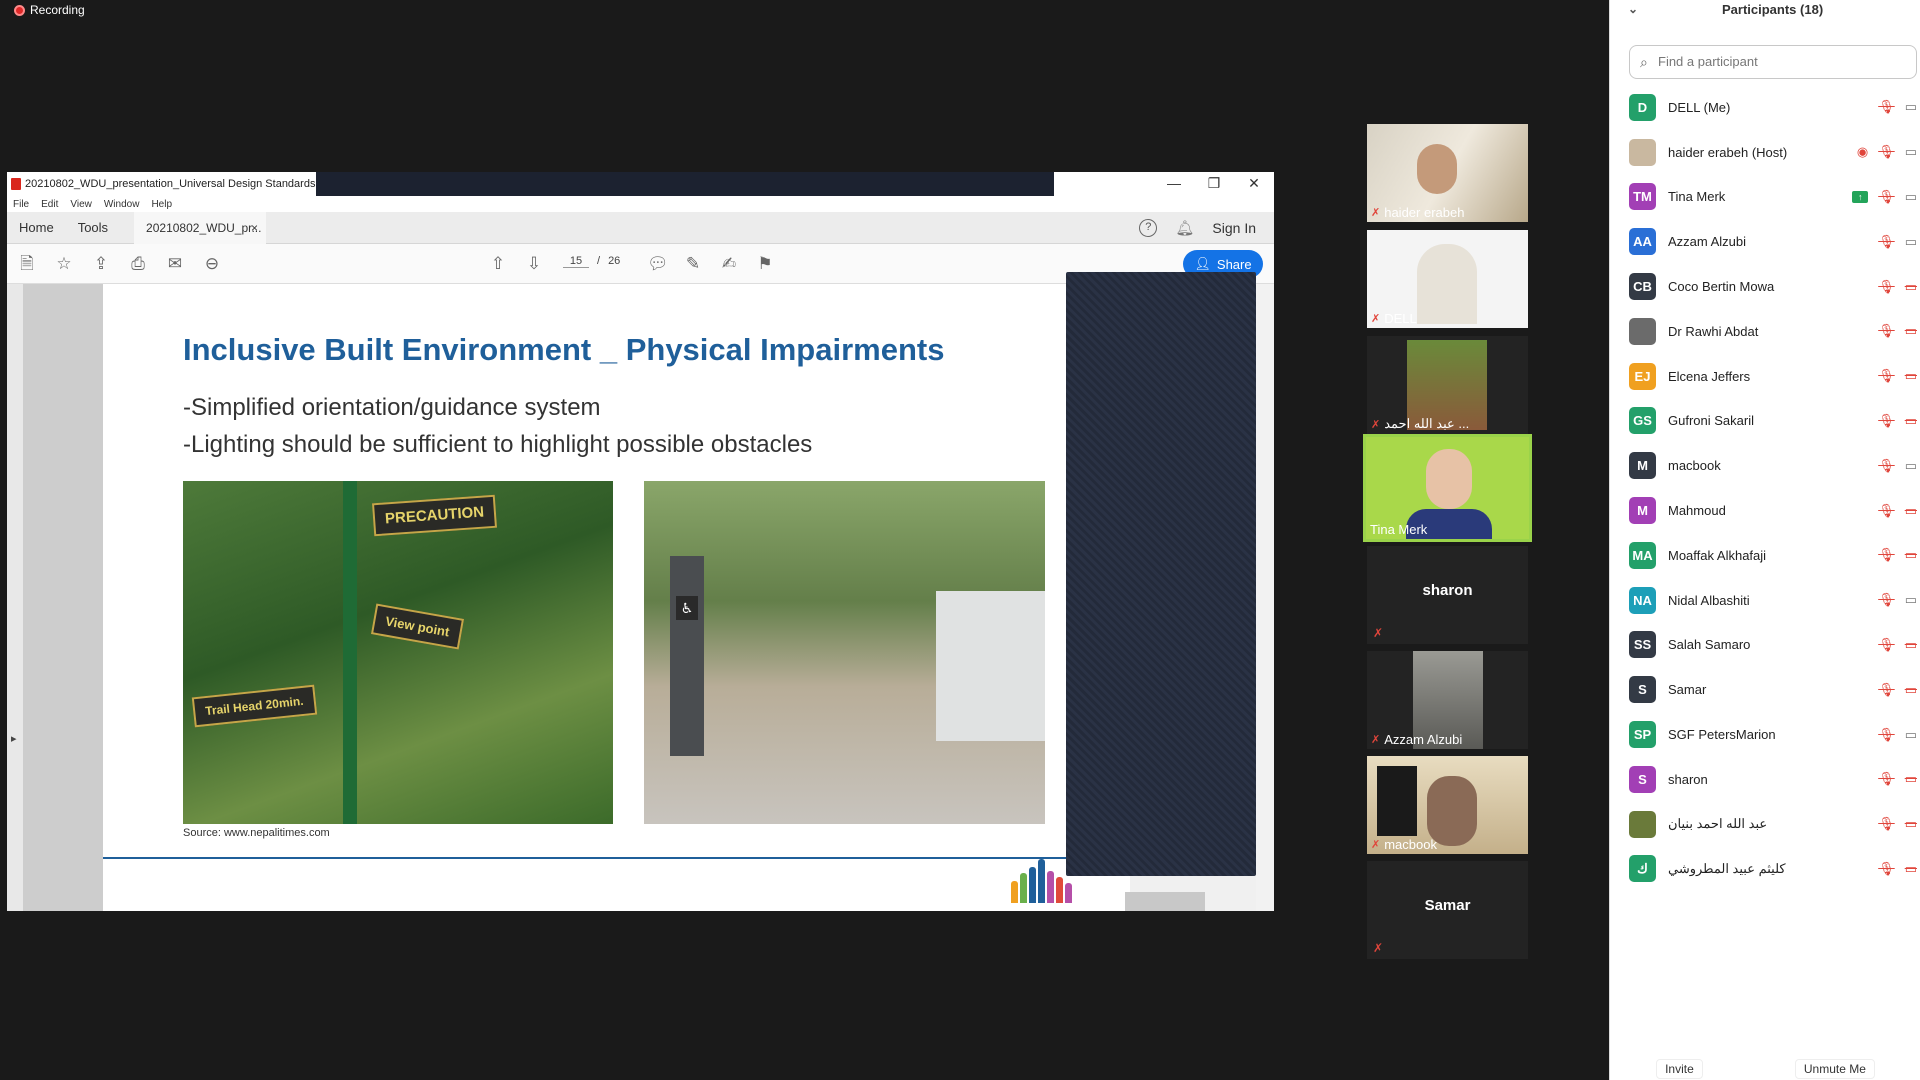 The height and width of the screenshot is (1080, 1920). Describe the element at coordinates (57, 10) in the screenshot. I see `recording-label: Recording` at that location.